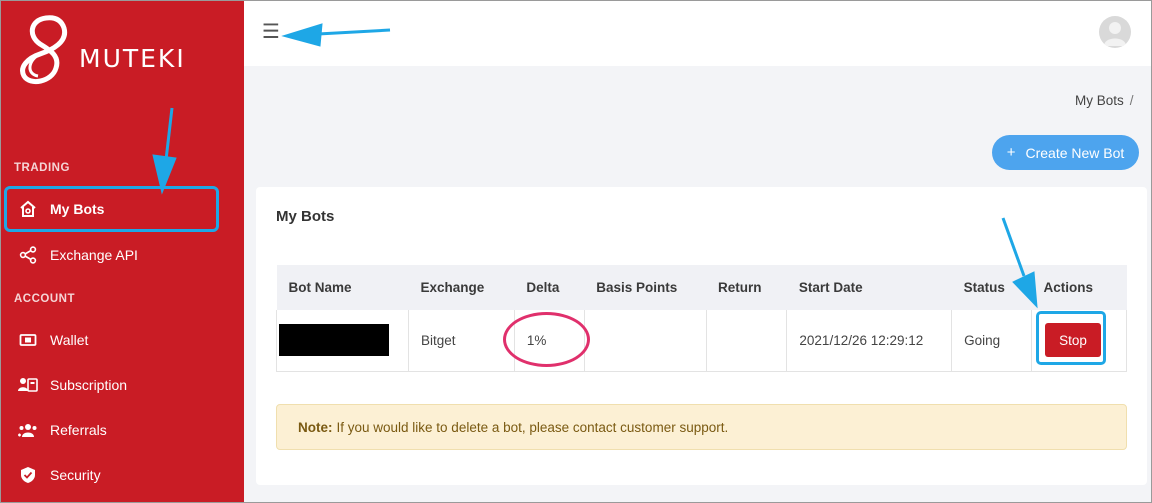 The height and width of the screenshot is (503, 1152). I want to click on cell-return, so click(747, 341).